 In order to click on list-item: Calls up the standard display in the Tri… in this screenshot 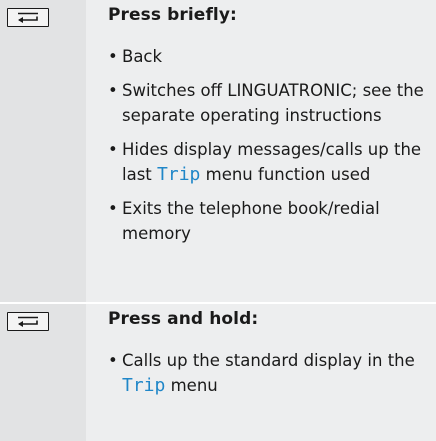, I will do `click(268, 373)`.